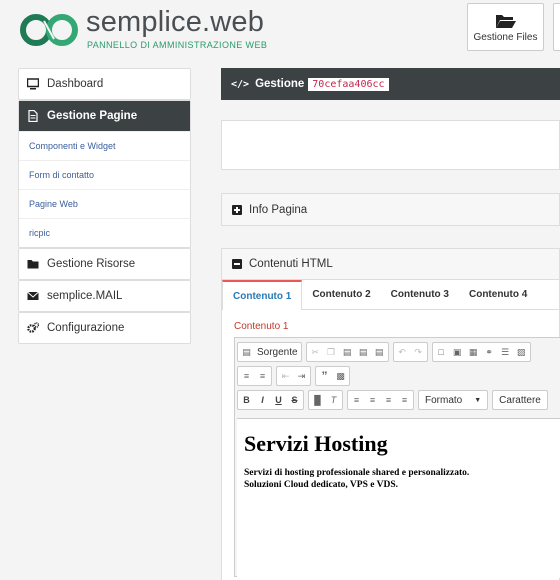 This screenshot has height=580, width=560. I want to click on editor-toolbar-row-1: ▤ Sorgente ✂ ❐ ▤ ▤ ▤ ↶ ↷ □ ▣ ▦ ⚭ ☰ ▨, so click(384, 352).